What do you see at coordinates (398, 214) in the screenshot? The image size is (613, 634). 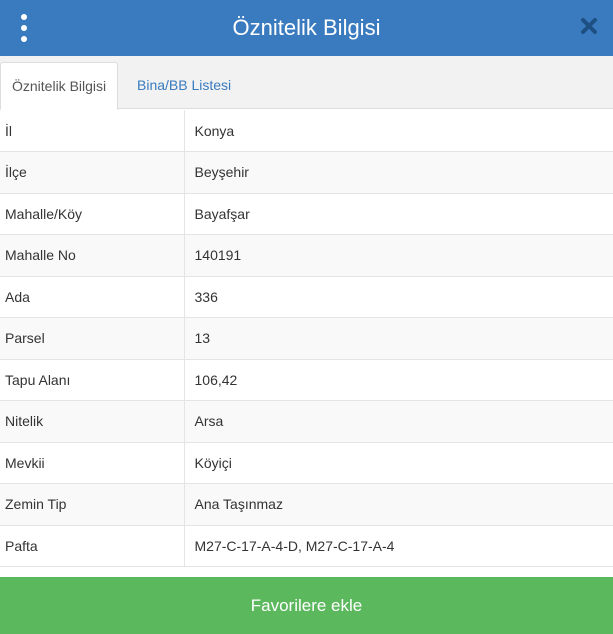 I see `attribute-value: Bayafşar` at bounding box center [398, 214].